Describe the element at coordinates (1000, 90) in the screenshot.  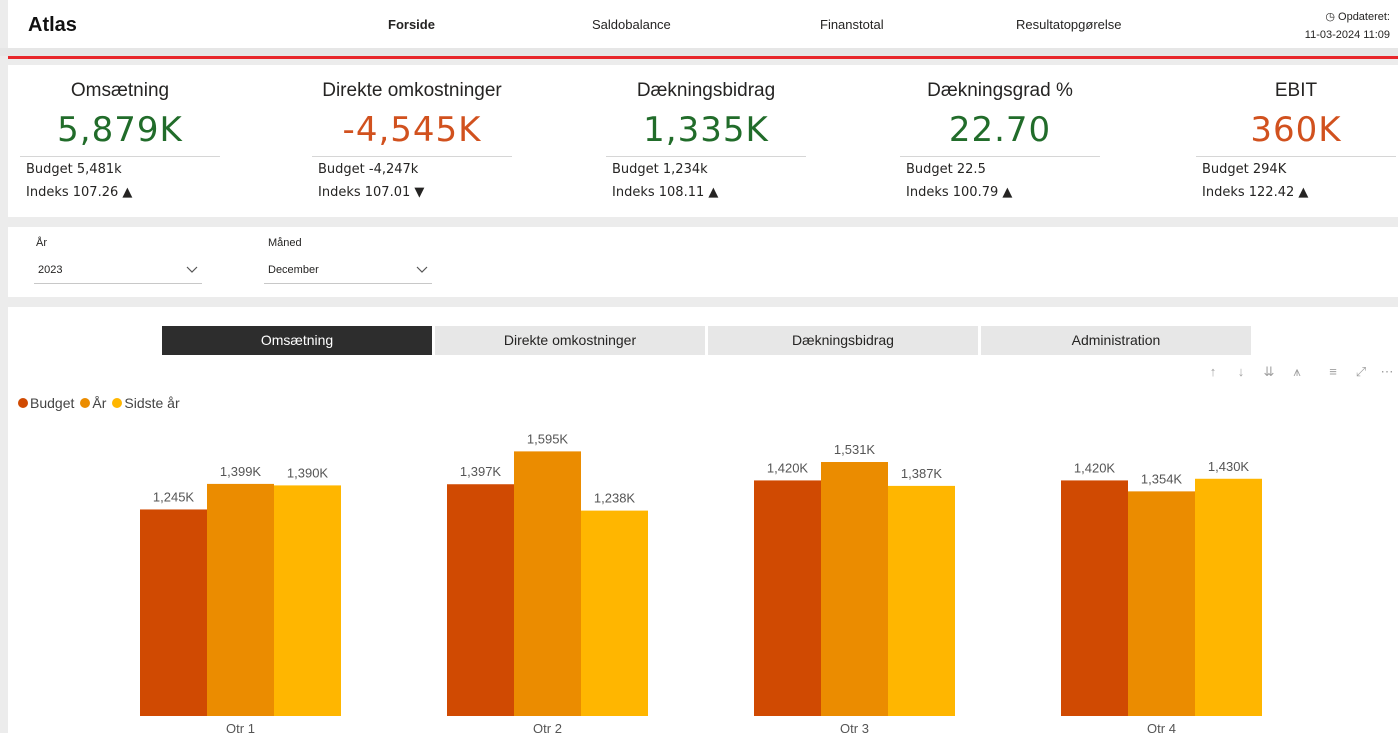
I see `kpi-title: Dækningsgrad %` at that location.